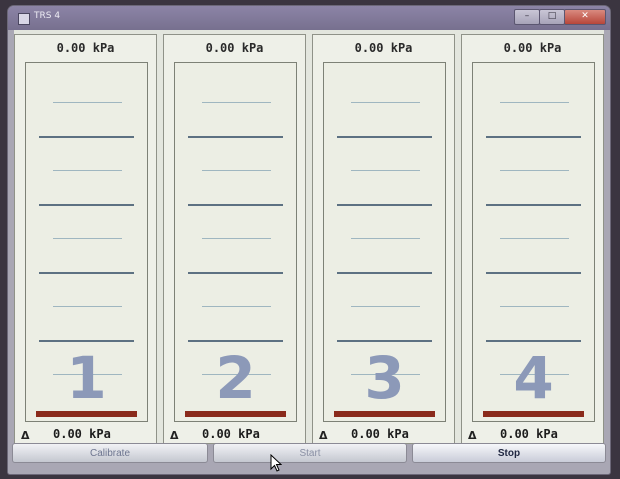  I want to click on start-button: Start, so click(310, 453).